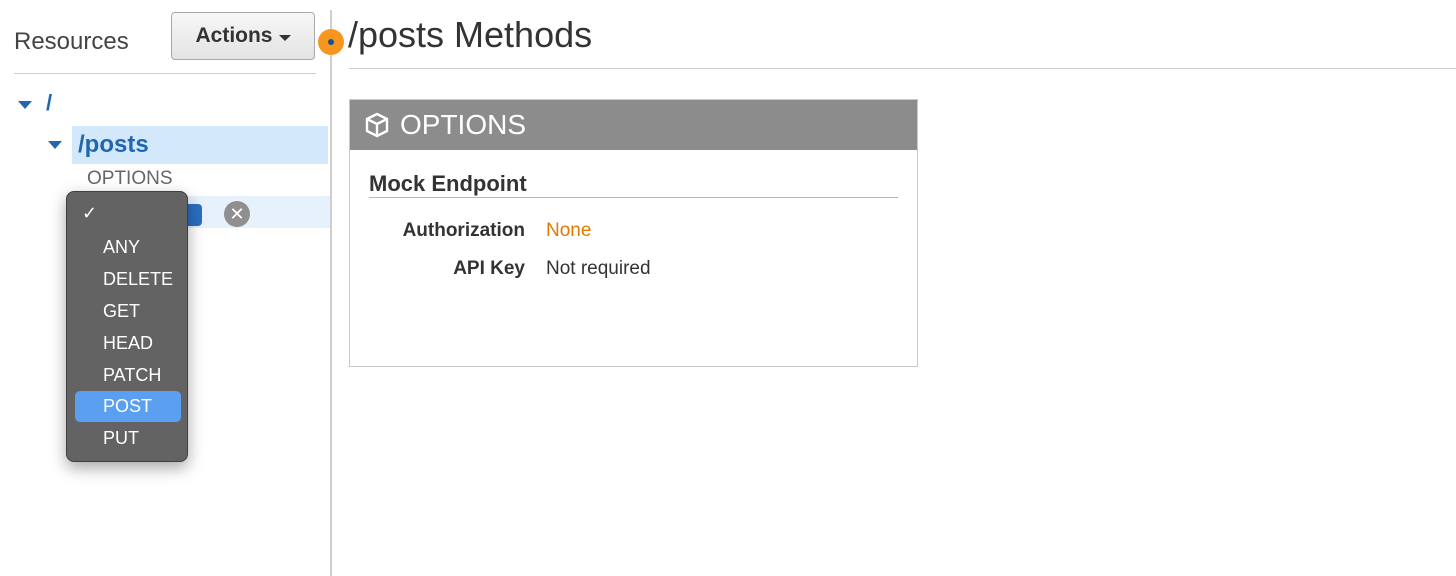 This screenshot has width=1456, height=576. Describe the element at coordinates (128, 406) in the screenshot. I see `dropdown-item-post: POST` at that location.